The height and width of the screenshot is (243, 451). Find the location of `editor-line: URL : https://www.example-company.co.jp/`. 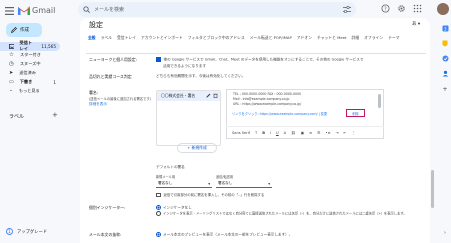

editor-line: URL : https://www.example-company.co.jp/ is located at coordinates (267, 104).